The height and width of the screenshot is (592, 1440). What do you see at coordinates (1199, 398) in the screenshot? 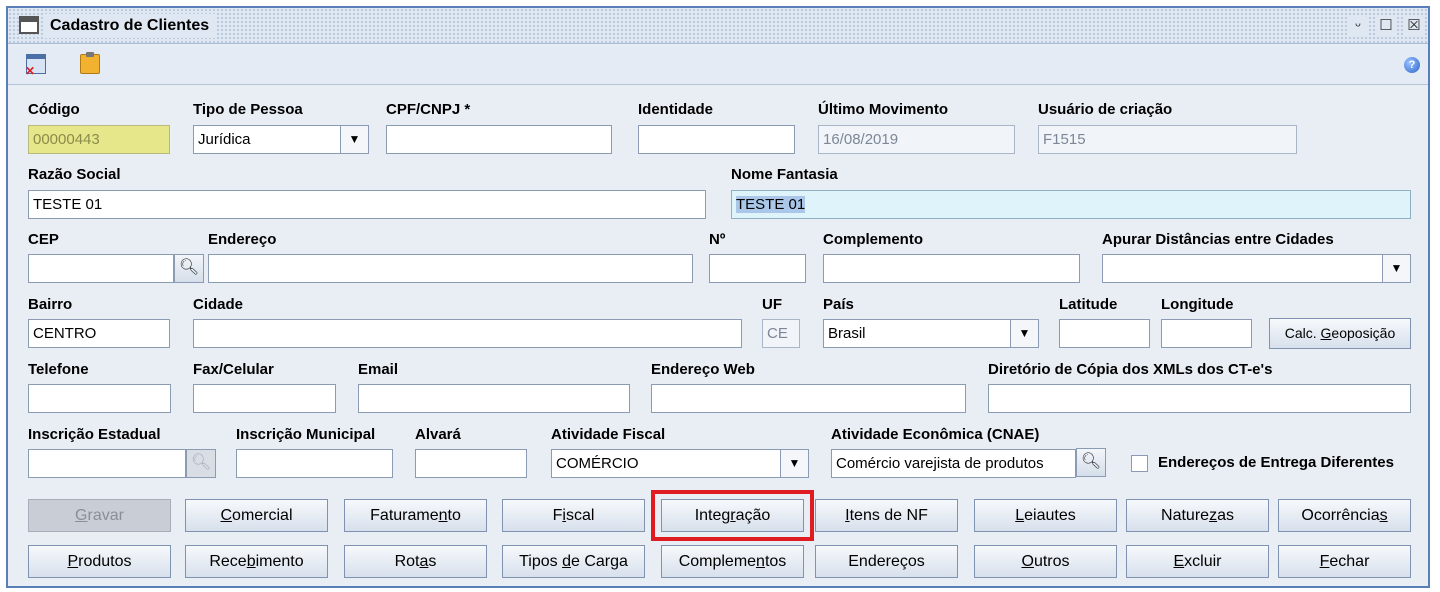
I see `diretorio-xml-input` at bounding box center [1199, 398].